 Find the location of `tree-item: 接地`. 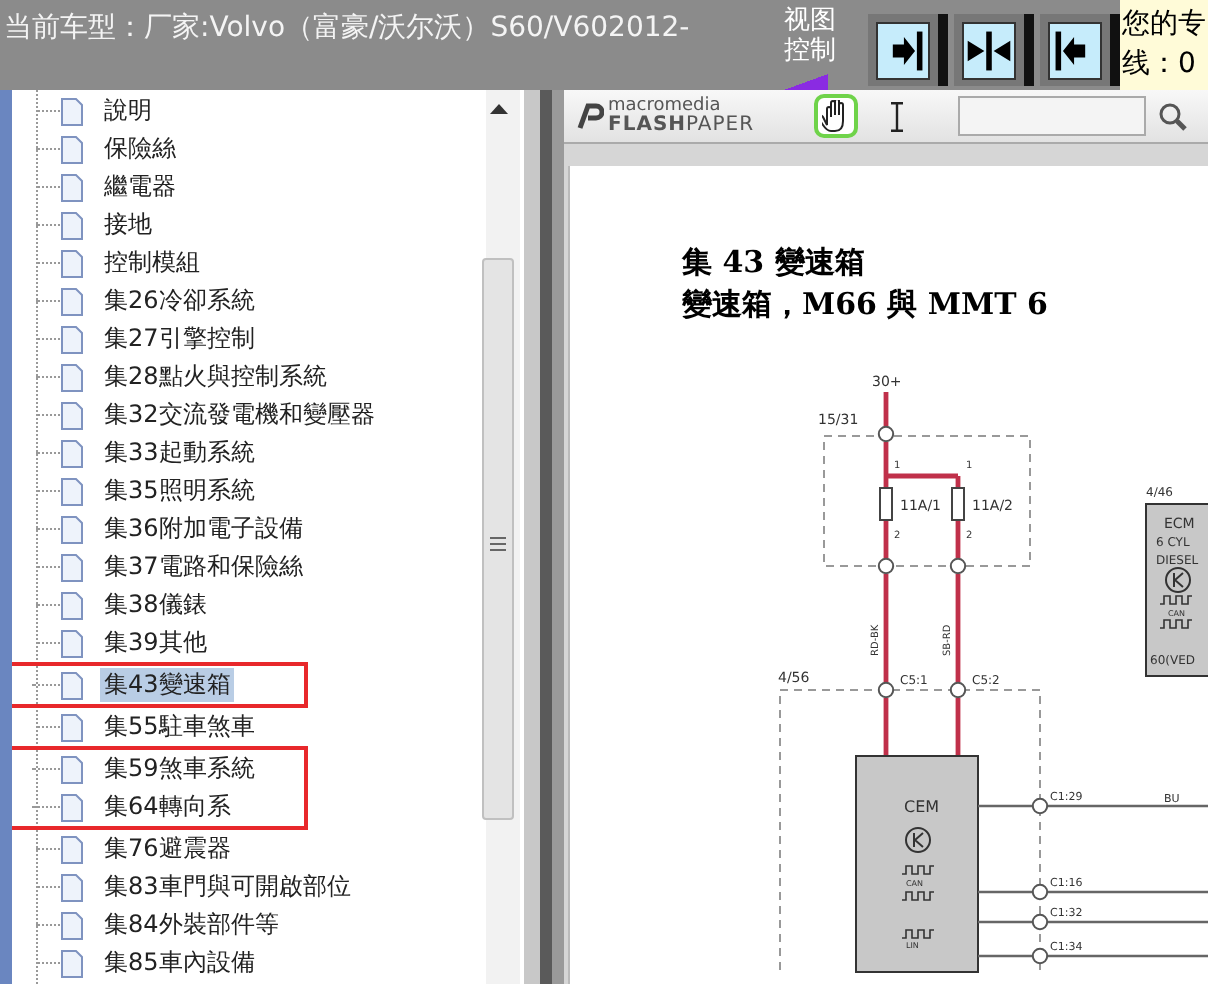

tree-item: 接地 is located at coordinates (128, 225).